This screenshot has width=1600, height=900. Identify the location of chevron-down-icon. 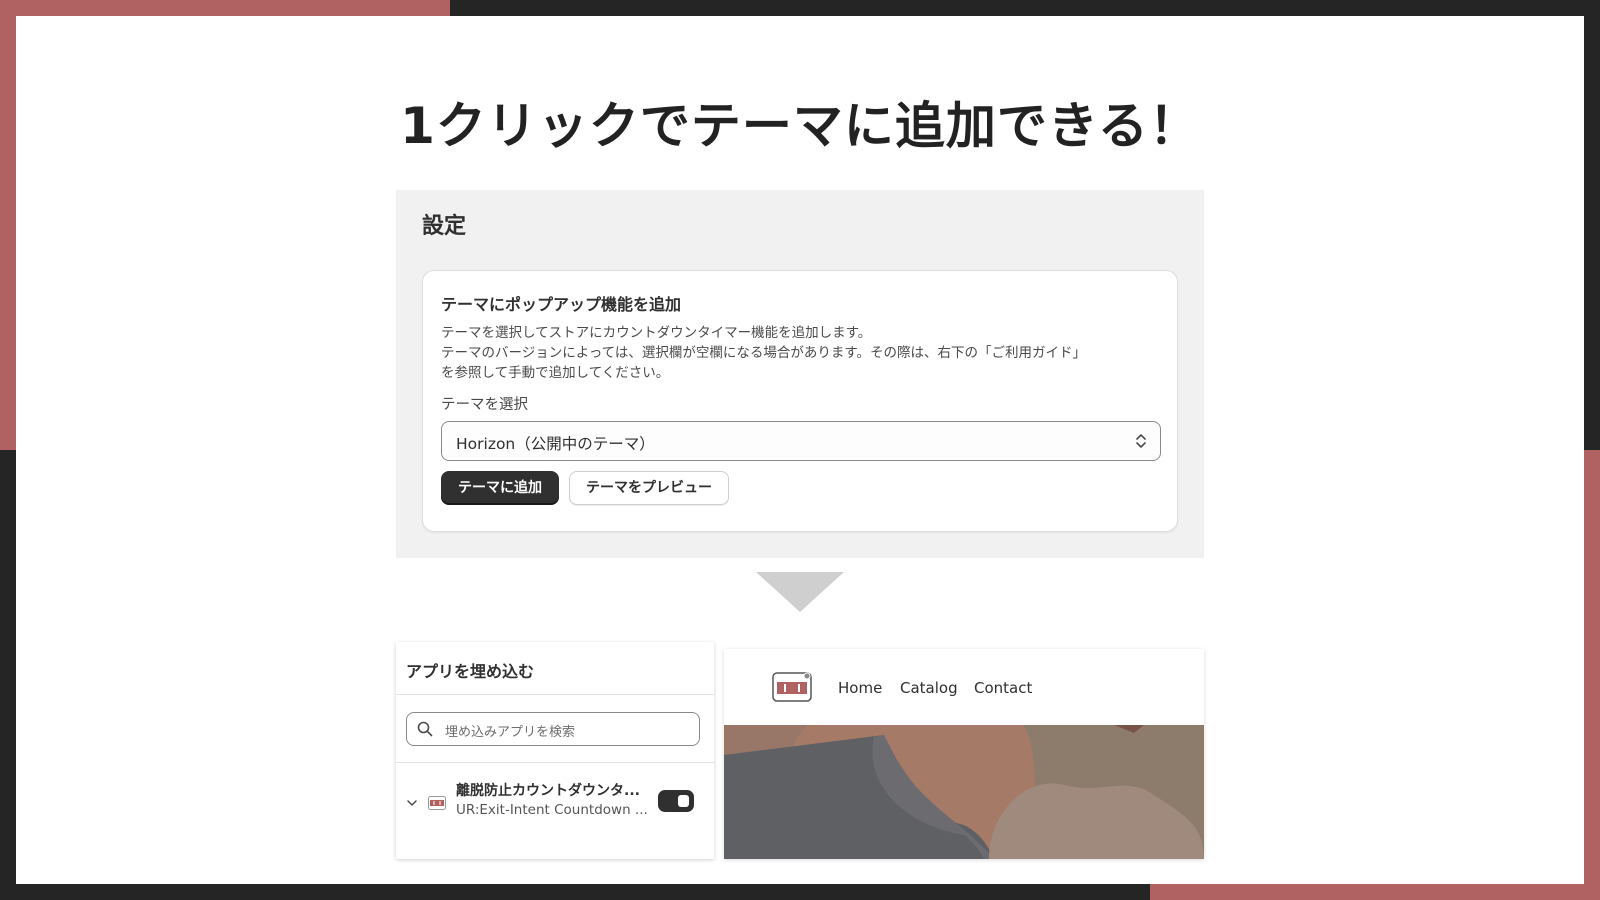
(412, 803).